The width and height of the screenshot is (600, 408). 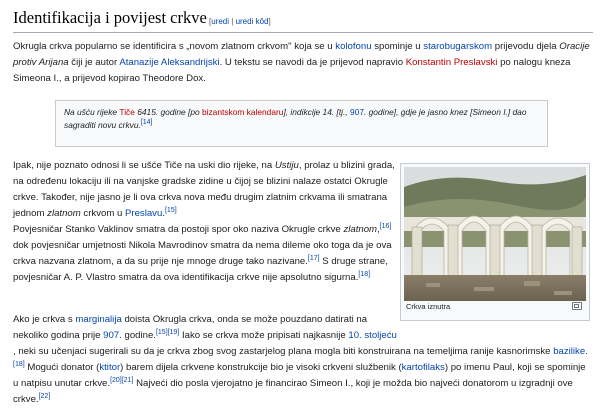 What do you see at coordinates (364, 274) in the screenshot?
I see `ref-18: [18]` at bounding box center [364, 274].